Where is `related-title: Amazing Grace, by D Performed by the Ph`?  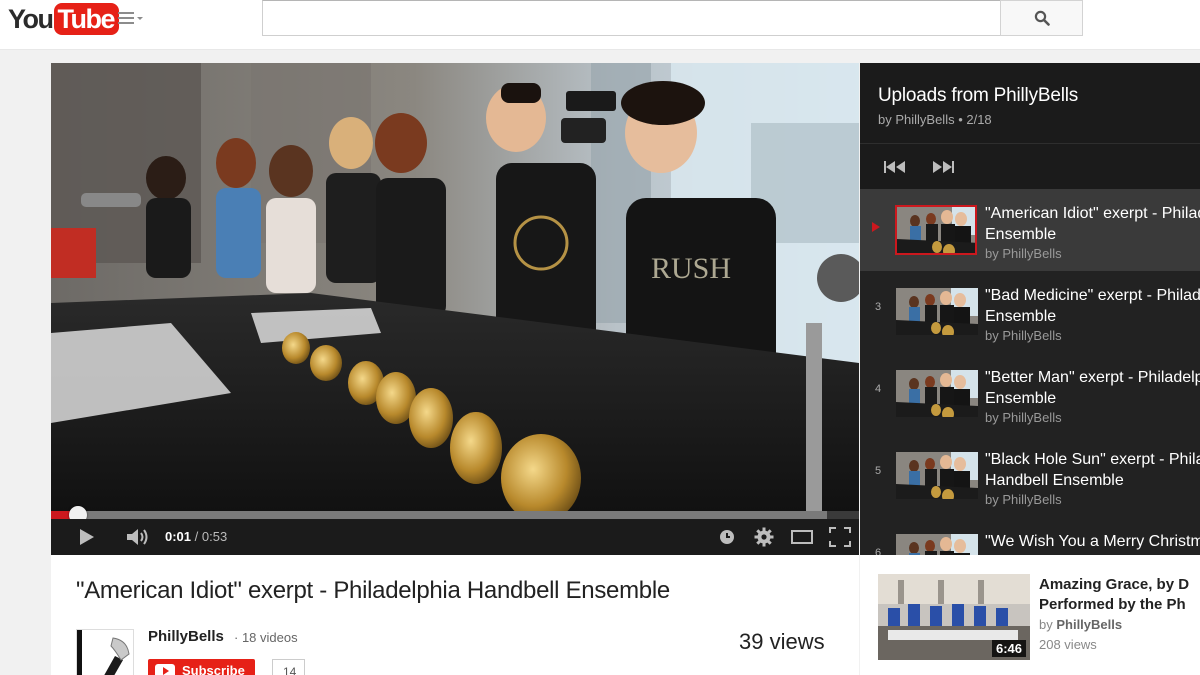
related-title: Amazing Grace, by D Performed by the Ph is located at coordinates (1119, 595).